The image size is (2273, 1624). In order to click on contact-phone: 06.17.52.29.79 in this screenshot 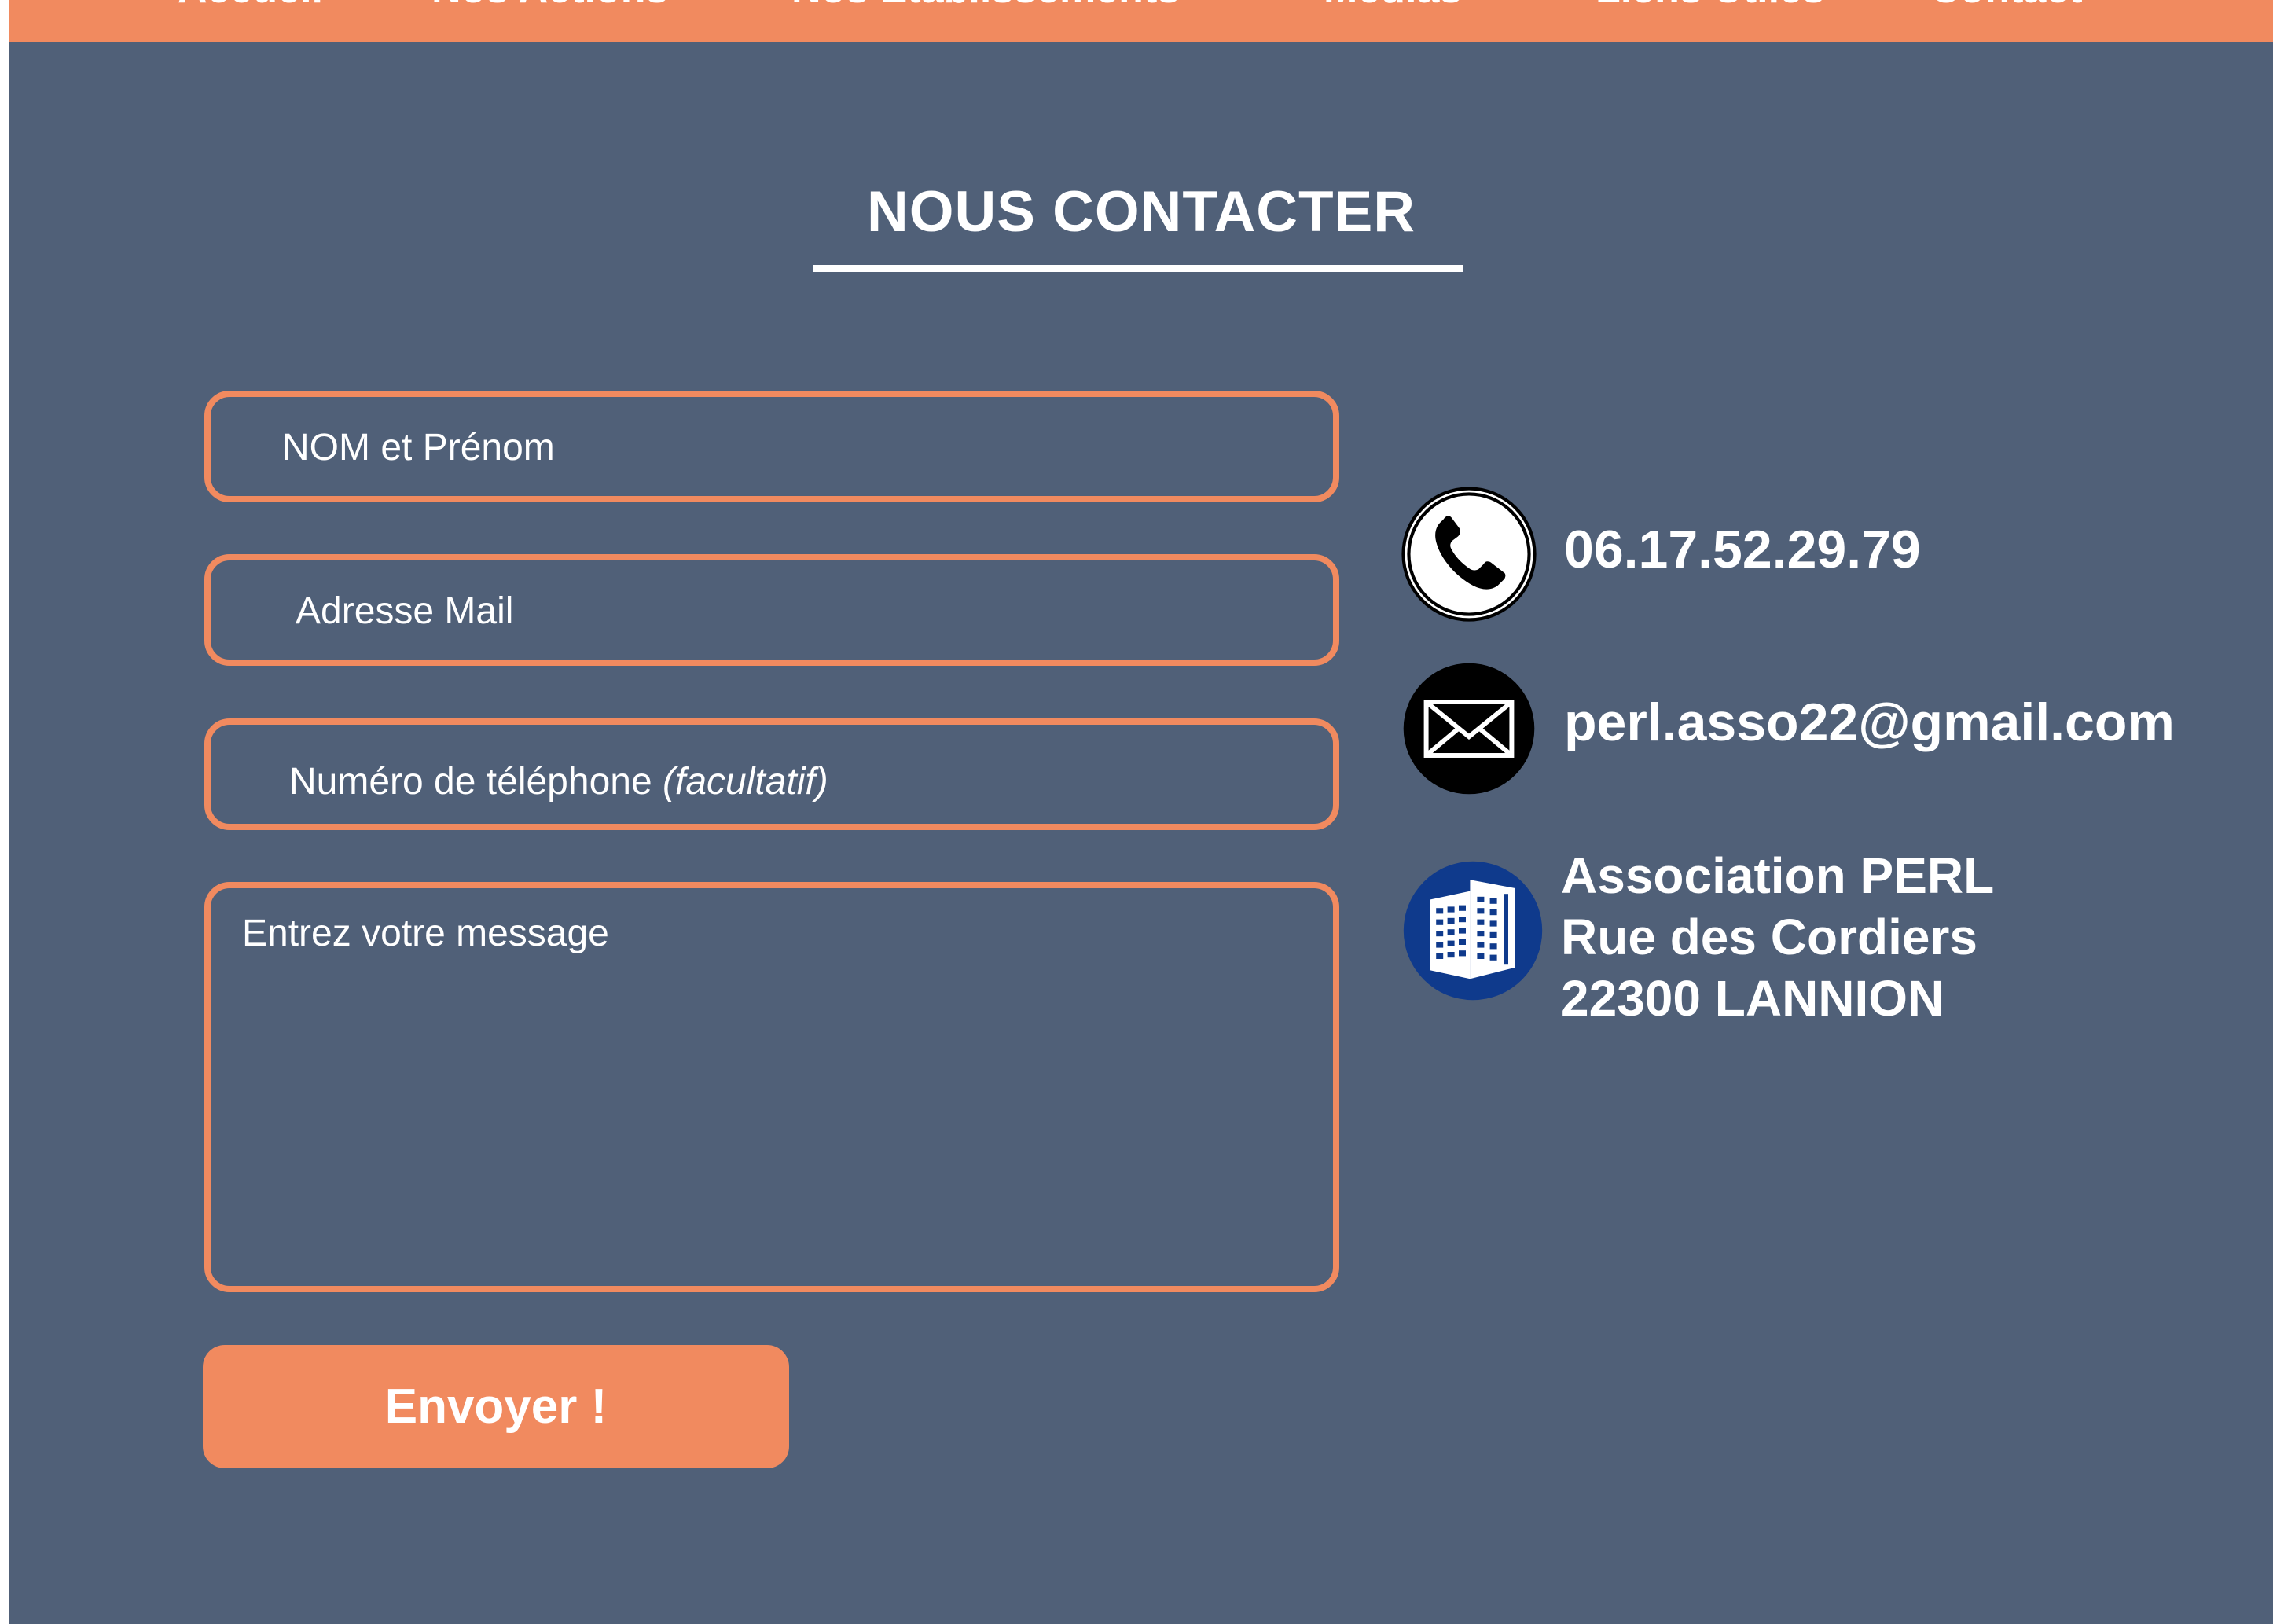, I will do `click(1742, 549)`.